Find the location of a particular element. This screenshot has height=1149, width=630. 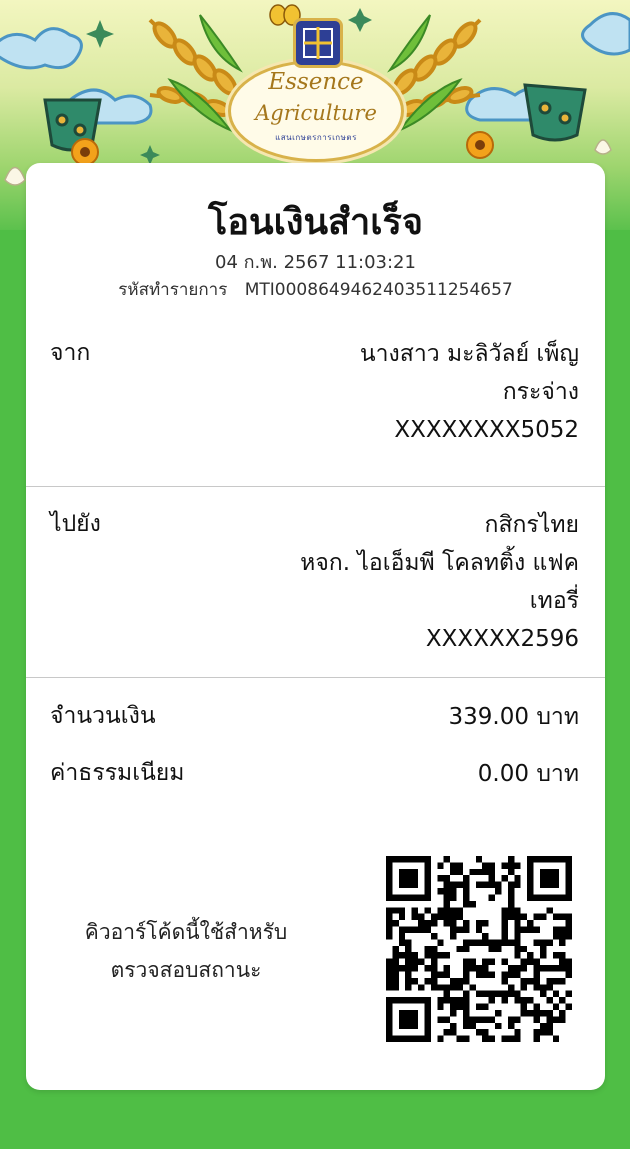

qr-caption-line2: ตรวจสอบสถานะ is located at coordinates (186, 970).